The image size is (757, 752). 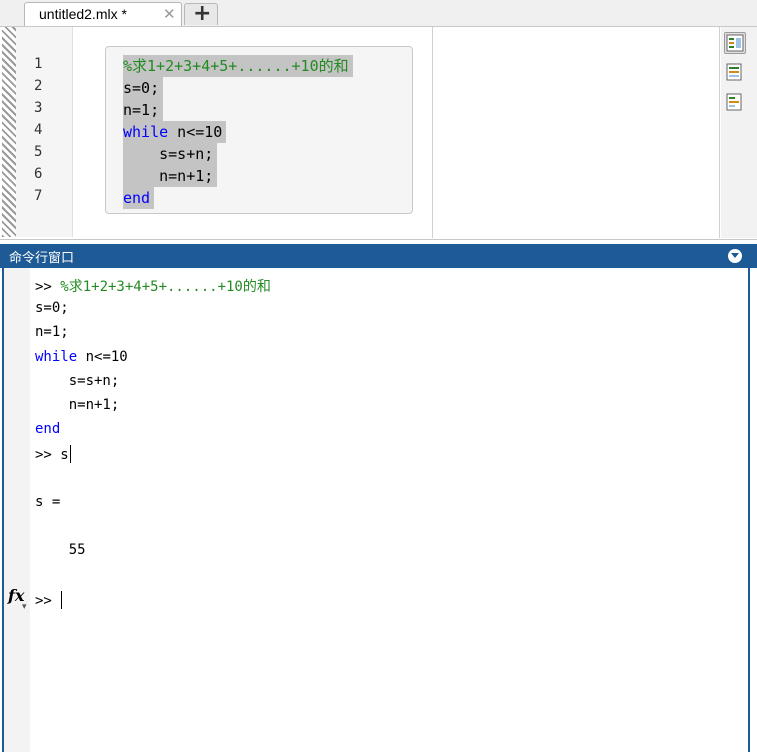 I want to click on command-line: n=1;, so click(x=52, y=332).